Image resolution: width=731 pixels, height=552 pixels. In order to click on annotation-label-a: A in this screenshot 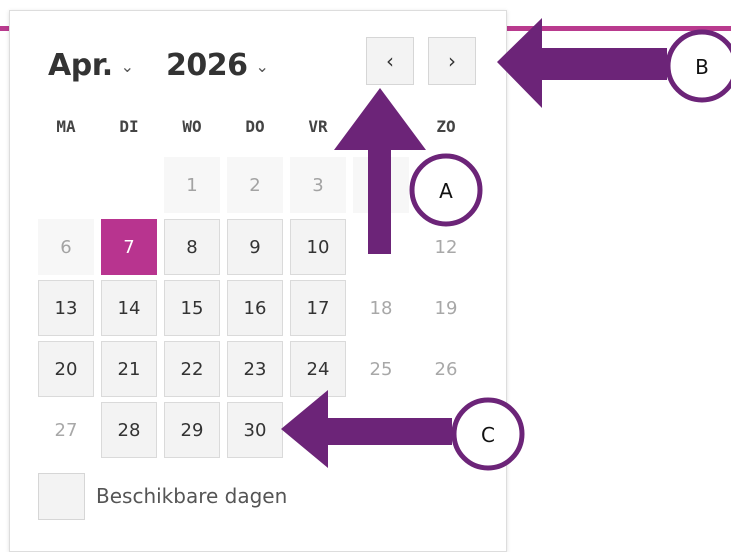, I will do `click(446, 191)`.